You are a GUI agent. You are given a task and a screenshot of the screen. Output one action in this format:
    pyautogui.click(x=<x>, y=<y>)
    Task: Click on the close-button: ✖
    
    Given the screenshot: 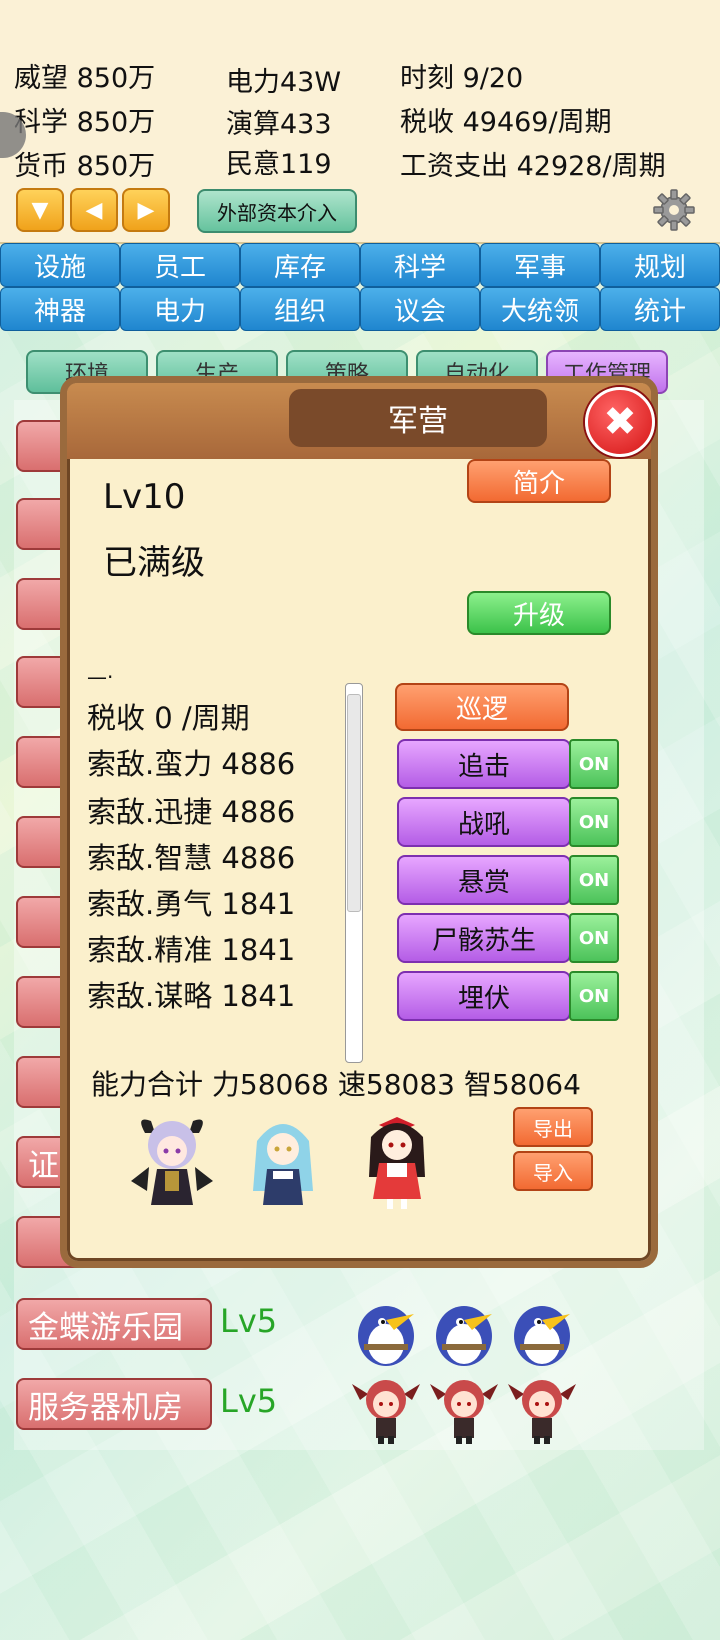 What is the action you would take?
    pyautogui.click(x=620, y=422)
    